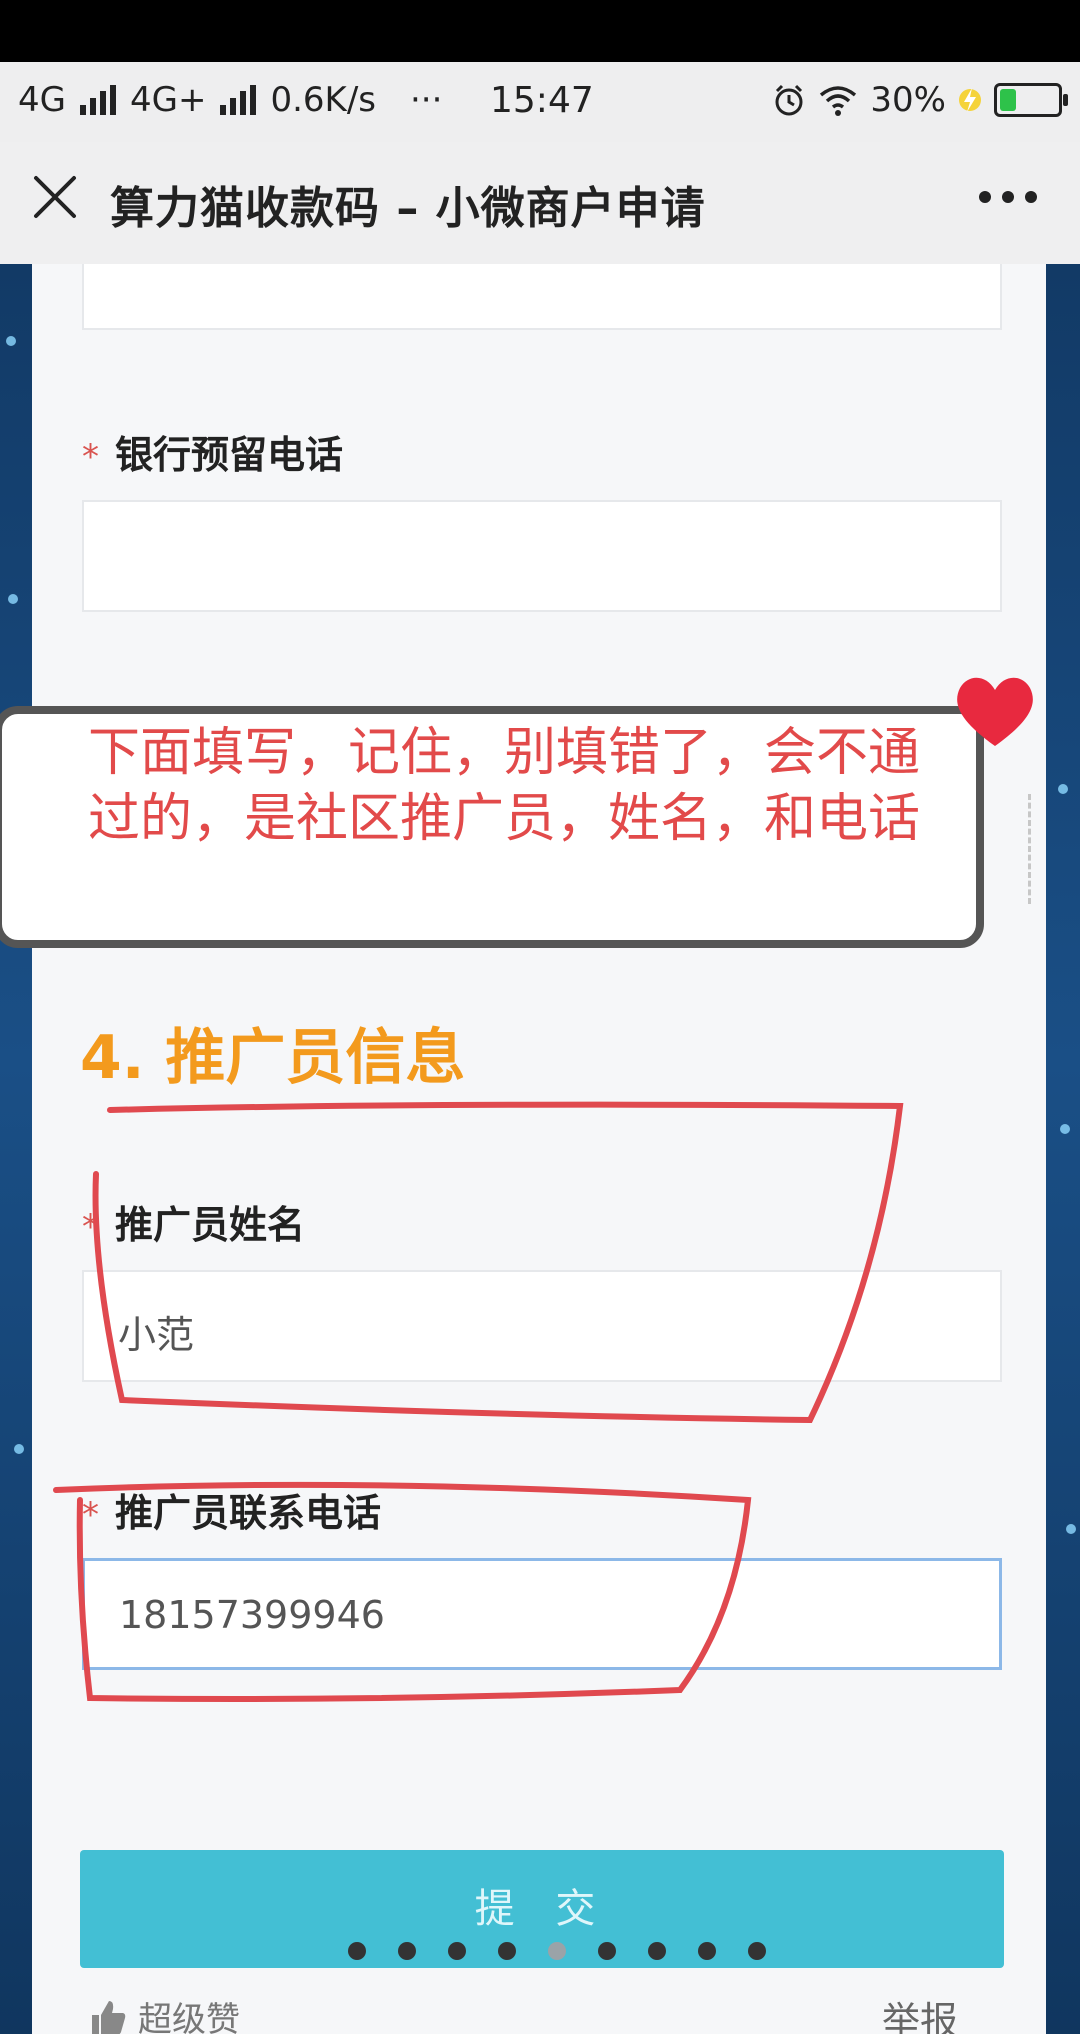  What do you see at coordinates (1008, 100) in the screenshot?
I see `battery-fill` at bounding box center [1008, 100].